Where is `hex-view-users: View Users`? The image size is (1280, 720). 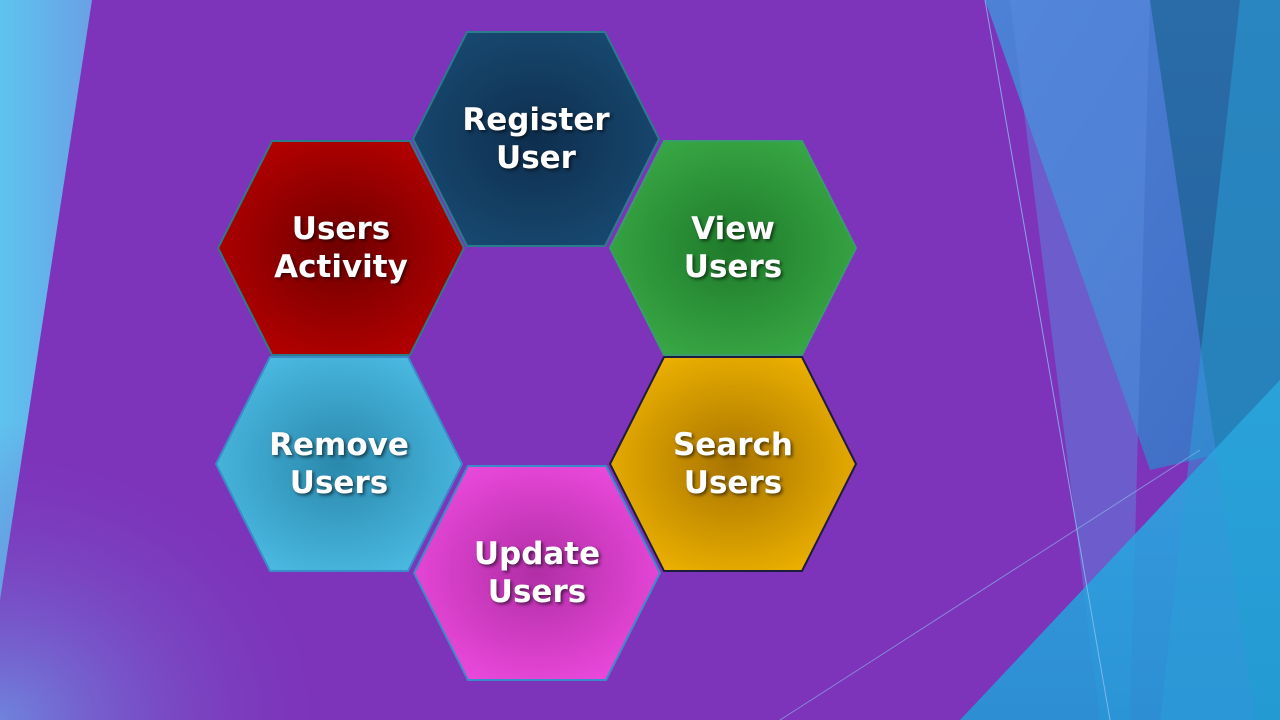
hex-view-users: View Users is located at coordinates (733, 248).